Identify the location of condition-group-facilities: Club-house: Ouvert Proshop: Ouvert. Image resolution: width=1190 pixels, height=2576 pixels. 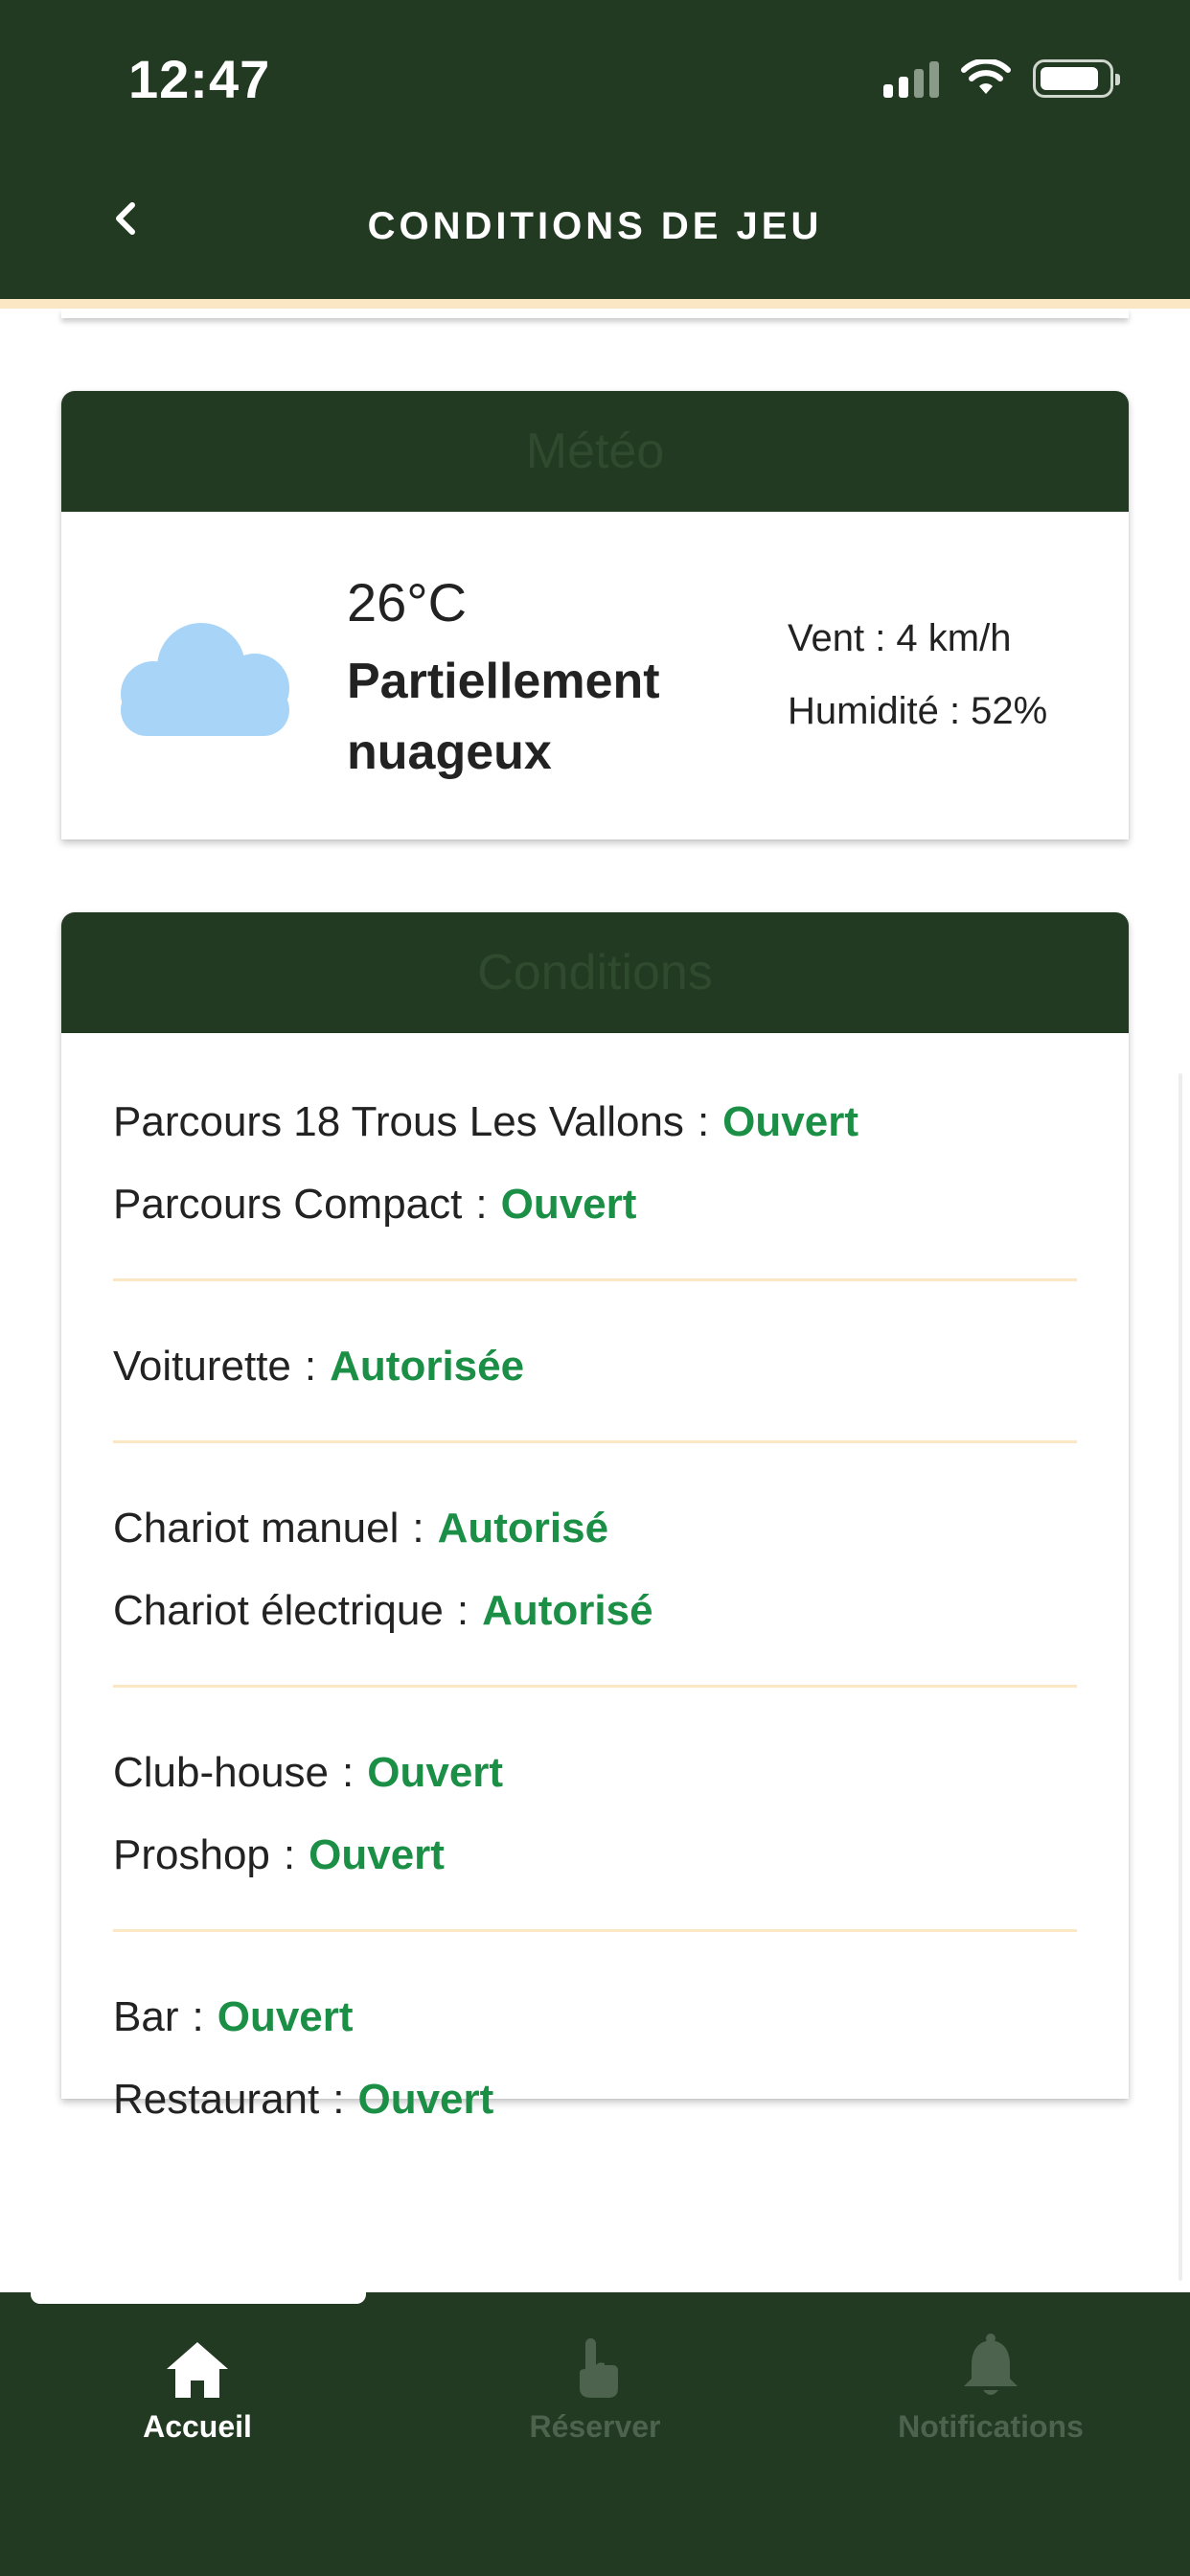
(595, 1810).